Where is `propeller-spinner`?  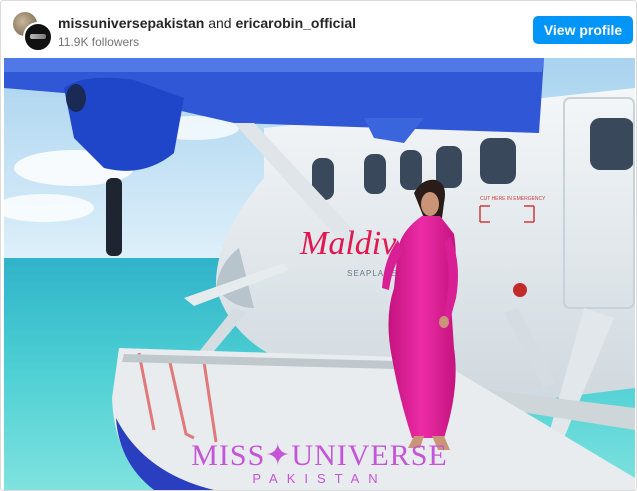 propeller-spinner is located at coordinates (76, 98).